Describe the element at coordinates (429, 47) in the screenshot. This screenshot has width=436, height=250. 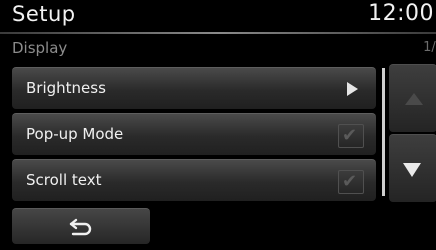
I see `page-indicator: 1/2` at that location.